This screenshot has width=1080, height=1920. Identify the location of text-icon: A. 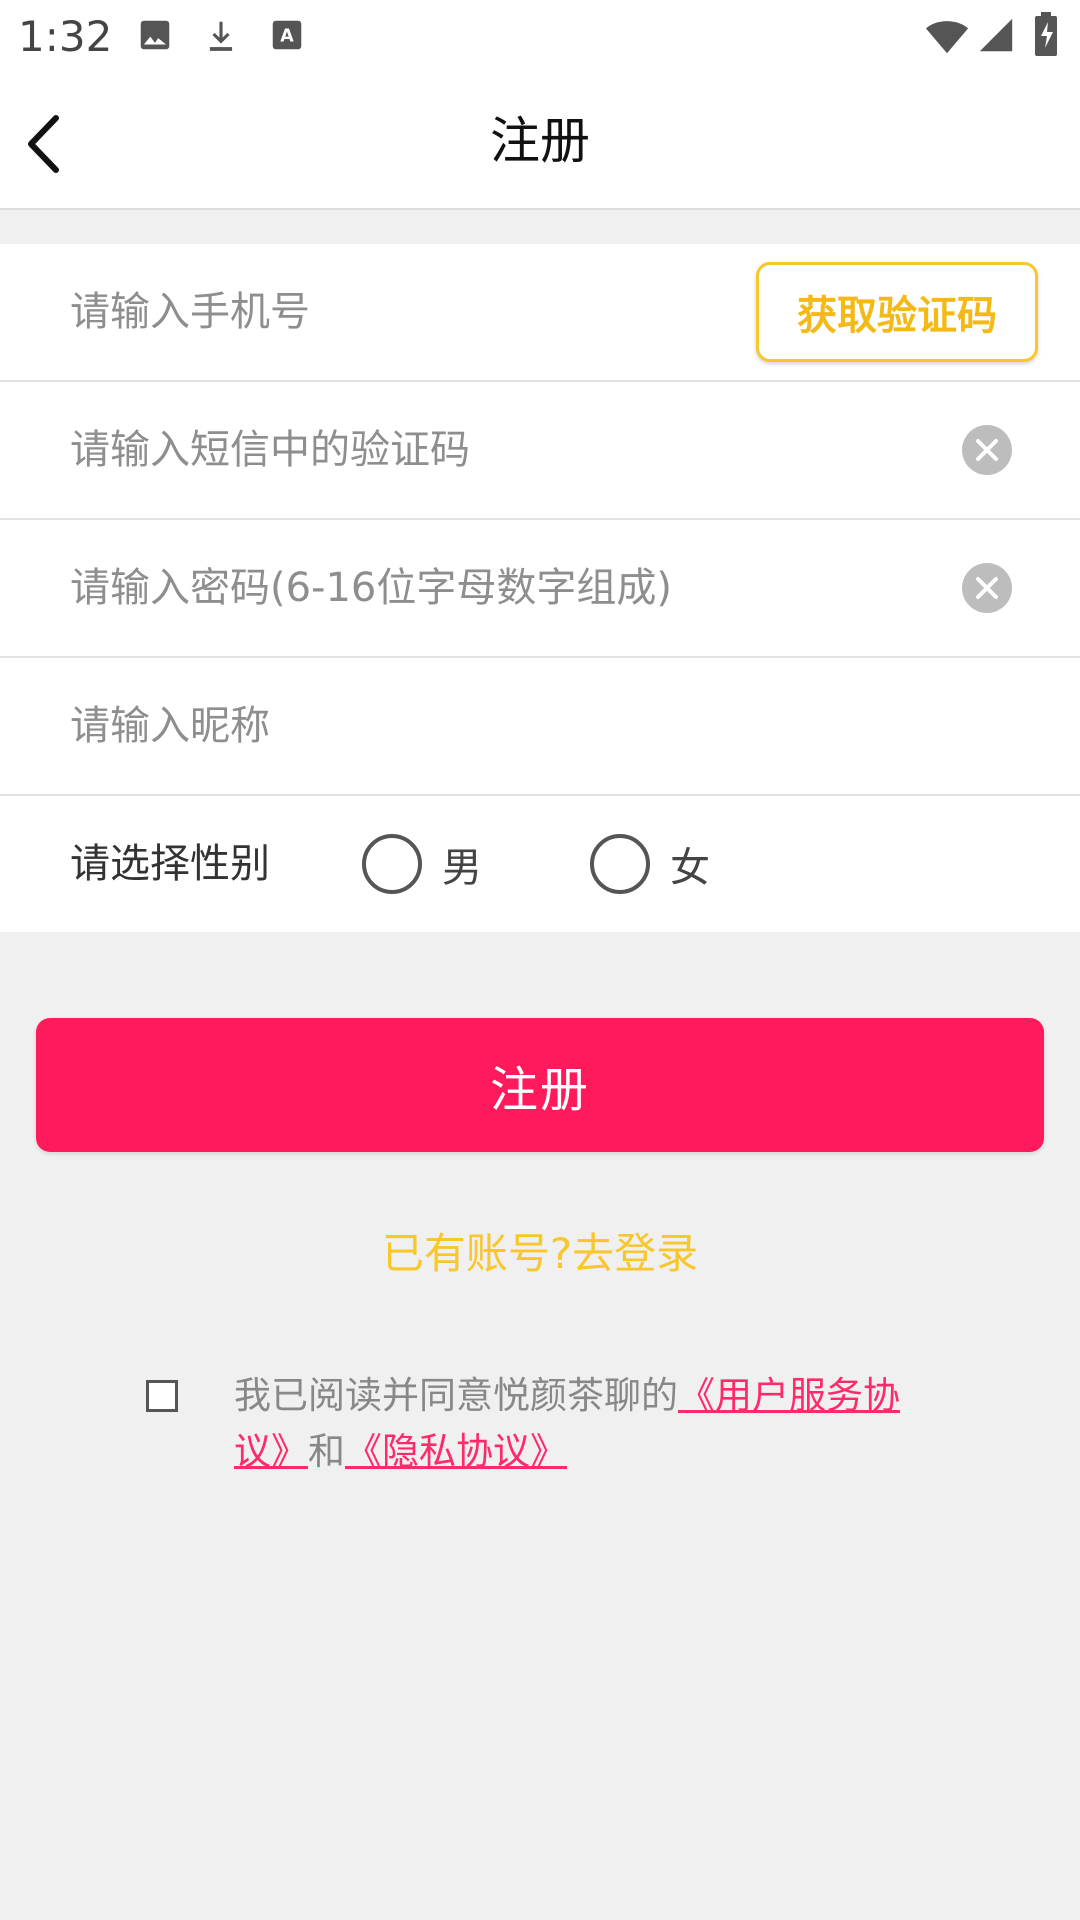
(287, 37).